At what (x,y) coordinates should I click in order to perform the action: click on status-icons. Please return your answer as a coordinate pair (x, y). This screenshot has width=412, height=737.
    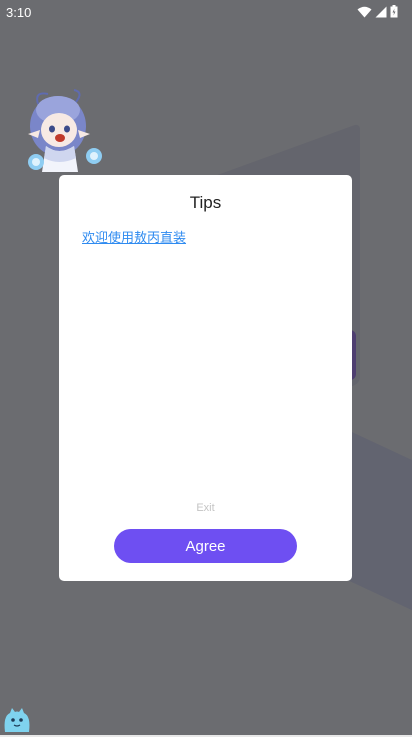
    Looking at the image, I should click on (377, 11).